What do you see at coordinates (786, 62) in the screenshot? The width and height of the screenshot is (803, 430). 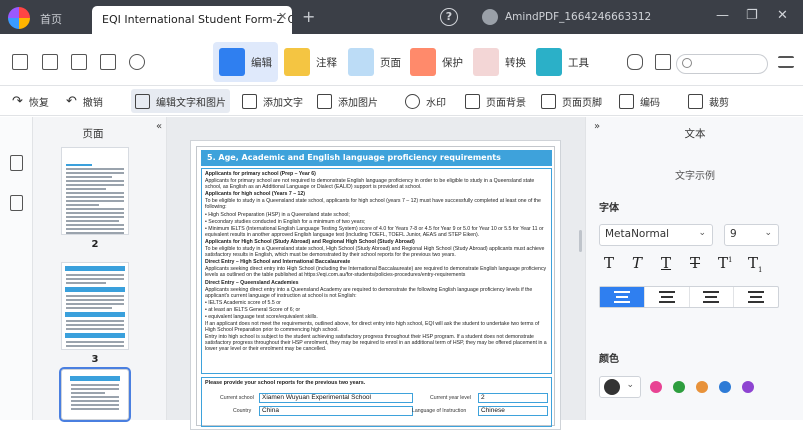 I see `menu-icon` at bounding box center [786, 62].